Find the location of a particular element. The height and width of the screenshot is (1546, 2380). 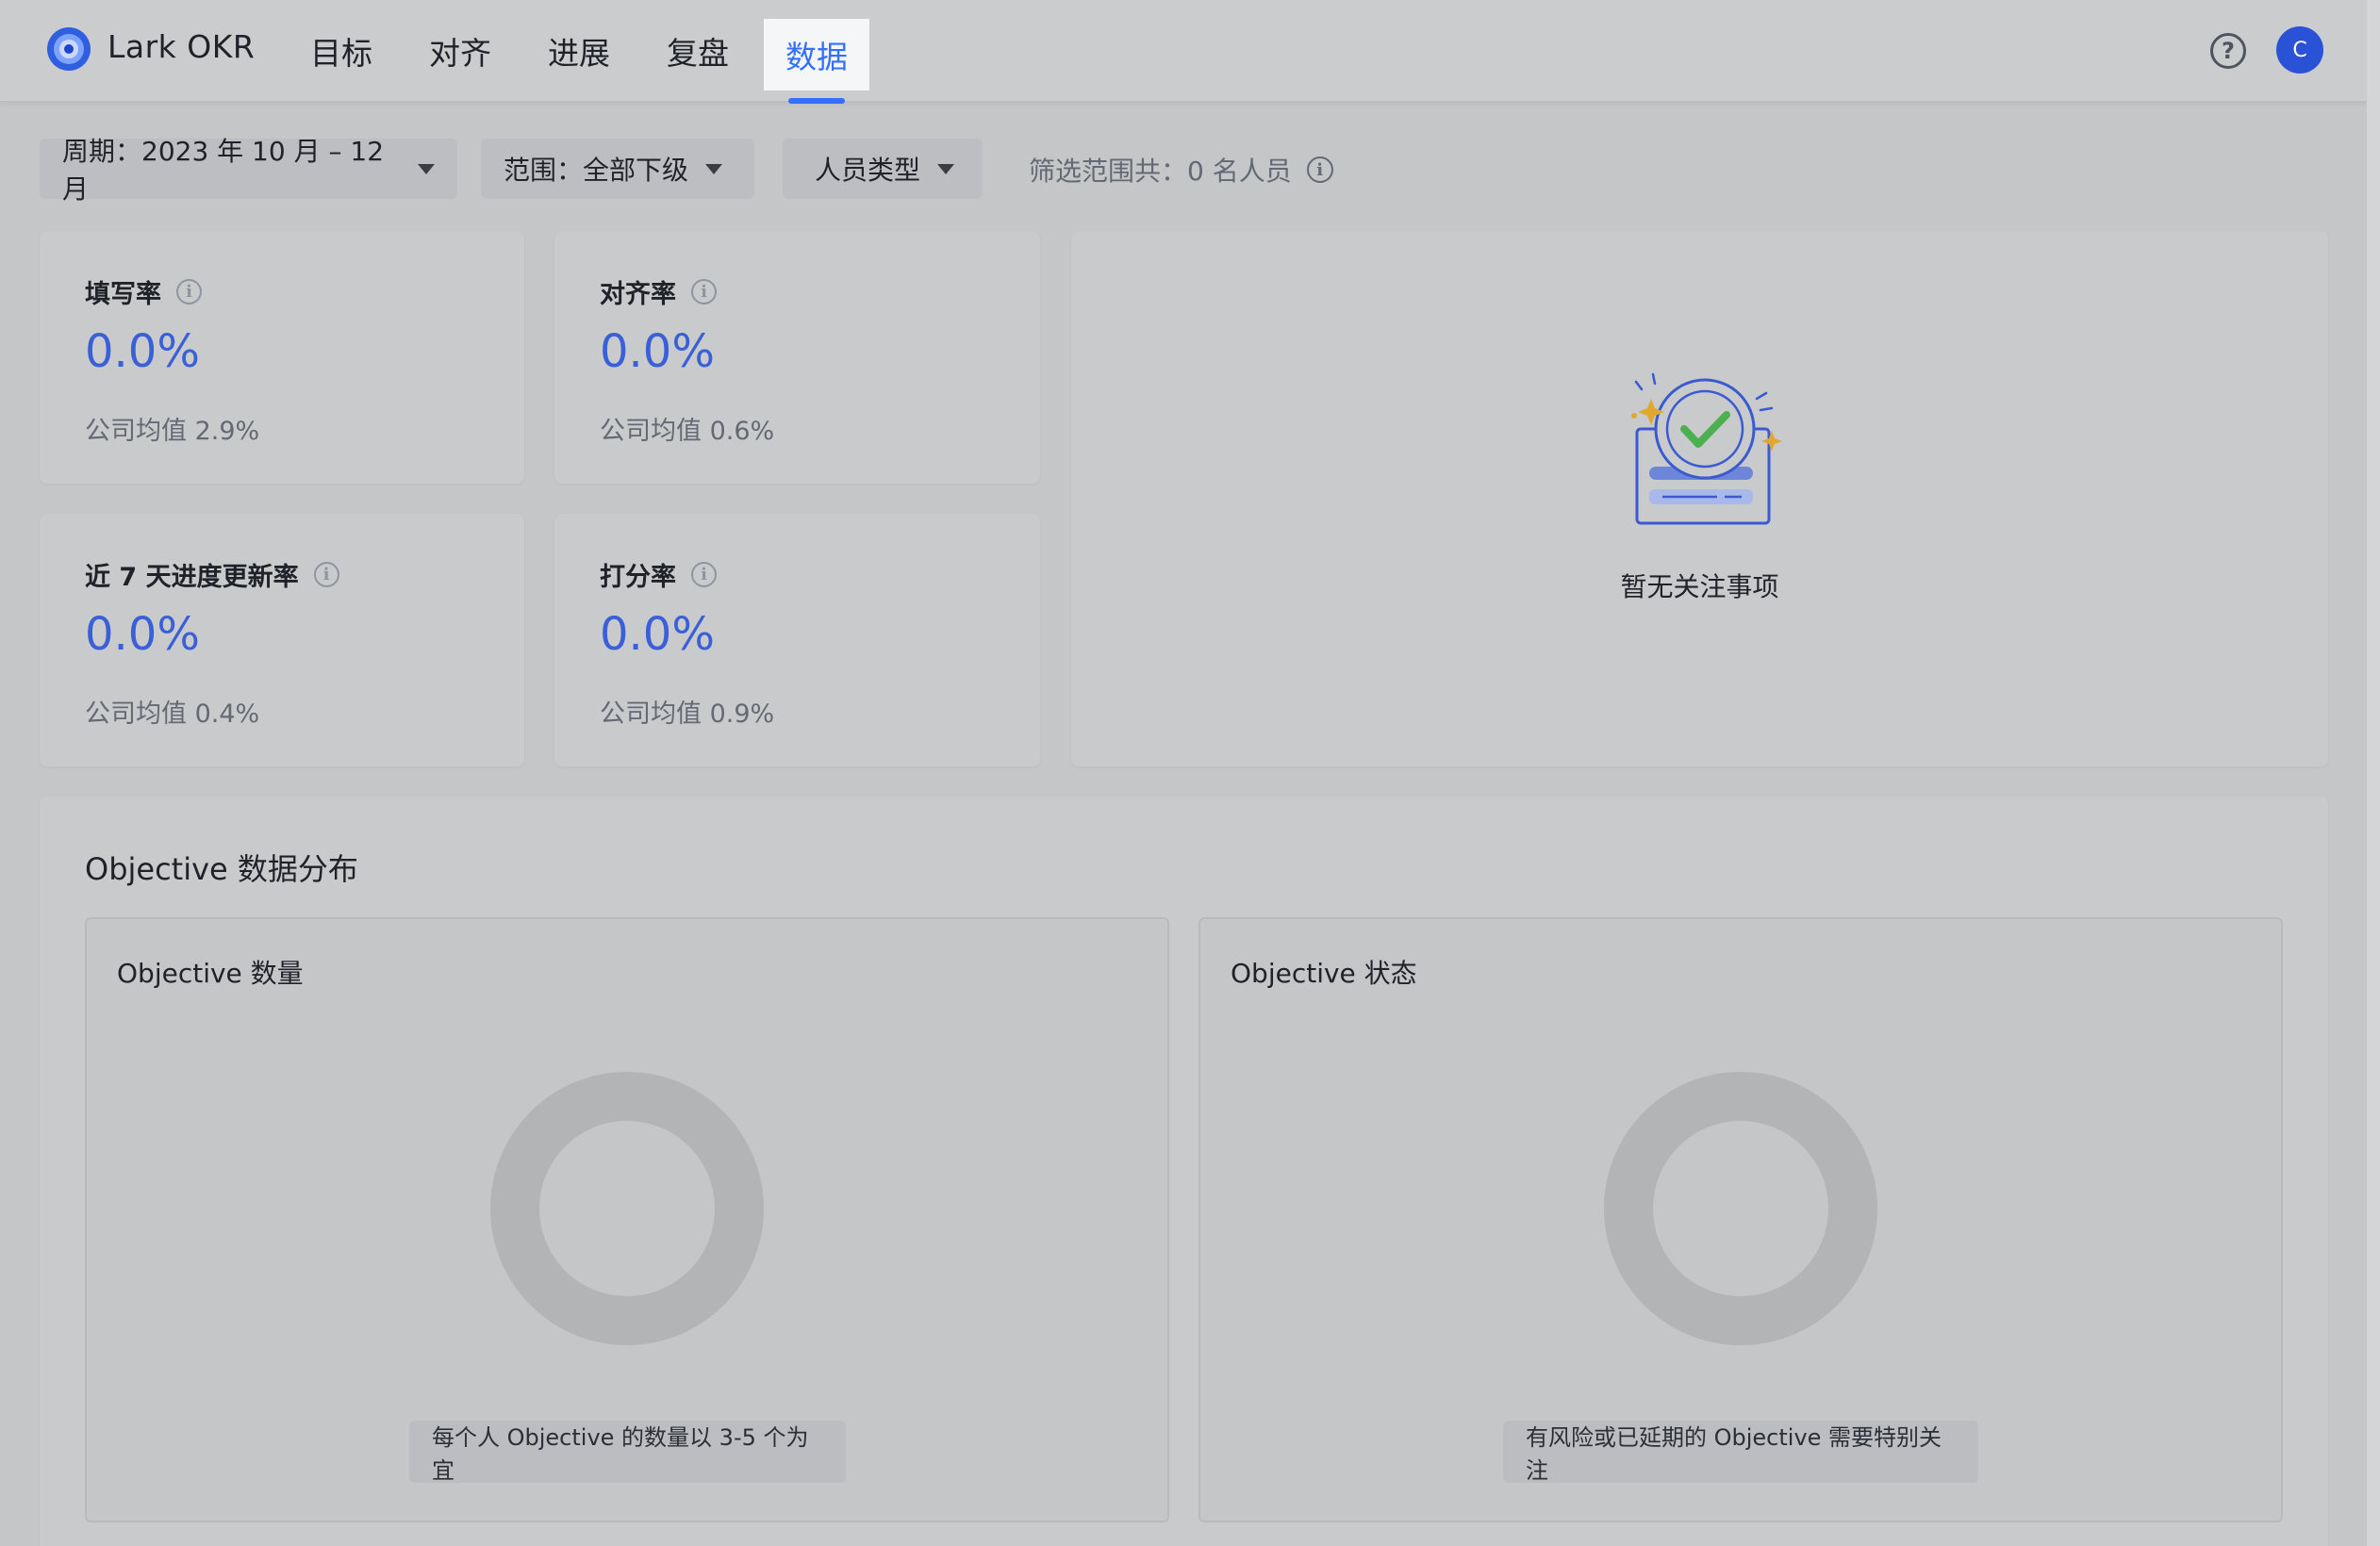

user-avatar: C is located at coordinates (2299, 50).